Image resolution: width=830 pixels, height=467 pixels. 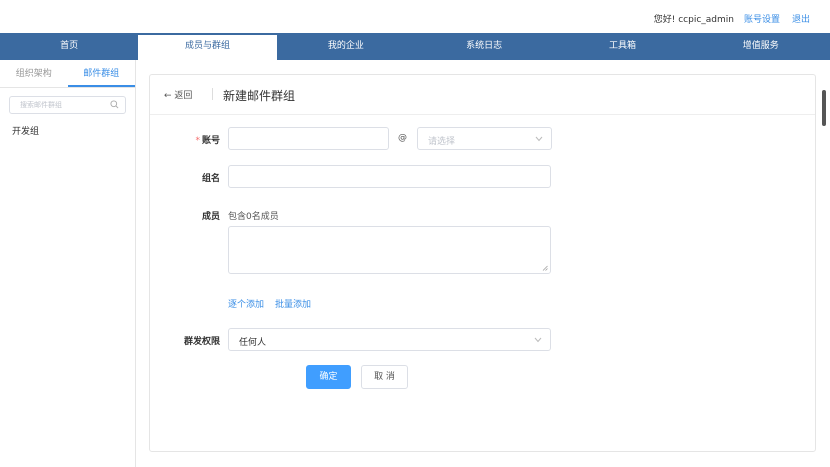 I want to click on at-symbol: @, so click(x=402, y=138).